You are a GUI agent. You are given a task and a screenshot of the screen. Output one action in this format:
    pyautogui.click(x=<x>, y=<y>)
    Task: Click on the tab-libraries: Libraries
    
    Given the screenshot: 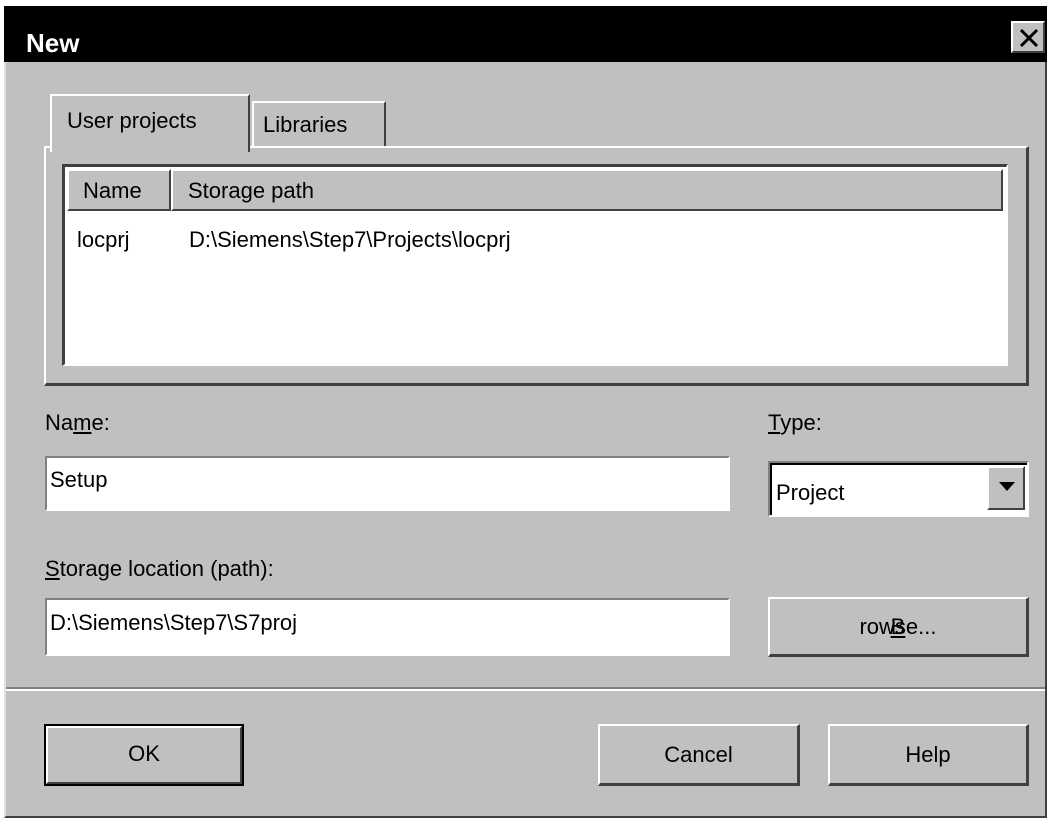 What is the action you would take?
    pyautogui.click(x=319, y=125)
    